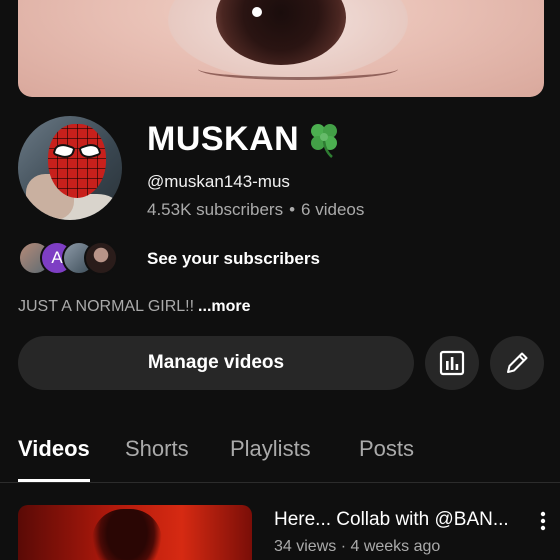  What do you see at coordinates (224, 306) in the screenshot?
I see `more-link: ...more` at bounding box center [224, 306].